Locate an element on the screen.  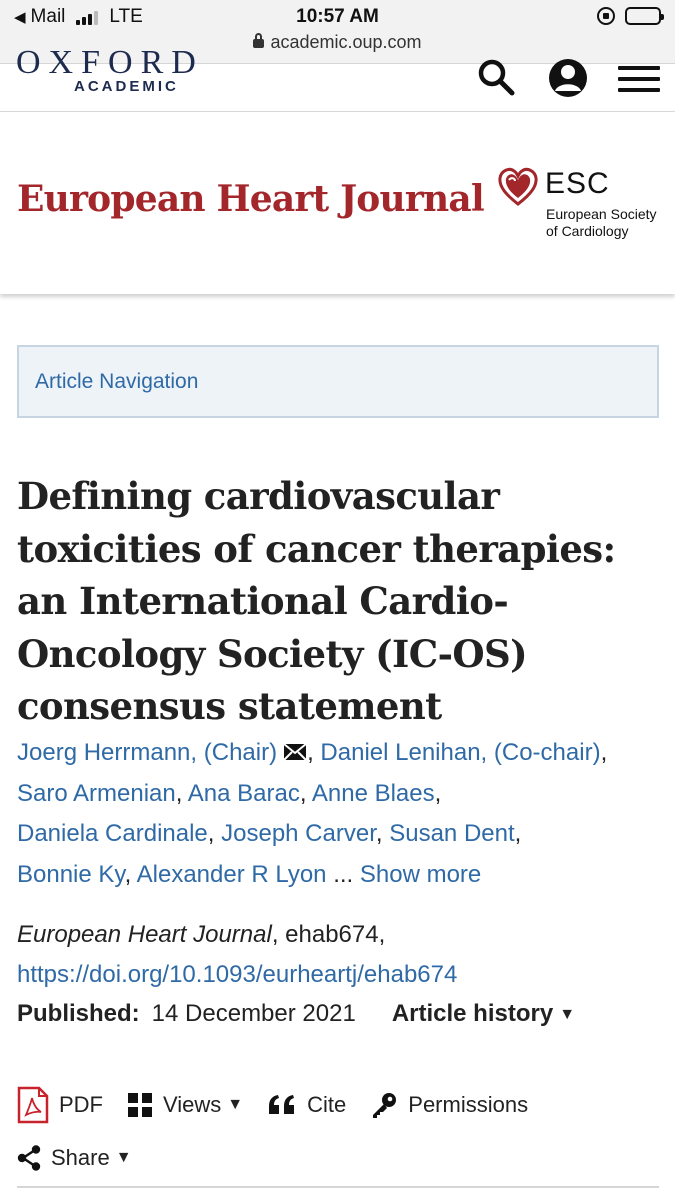
permissions-label: Permissions is located at coordinates (468, 1105).